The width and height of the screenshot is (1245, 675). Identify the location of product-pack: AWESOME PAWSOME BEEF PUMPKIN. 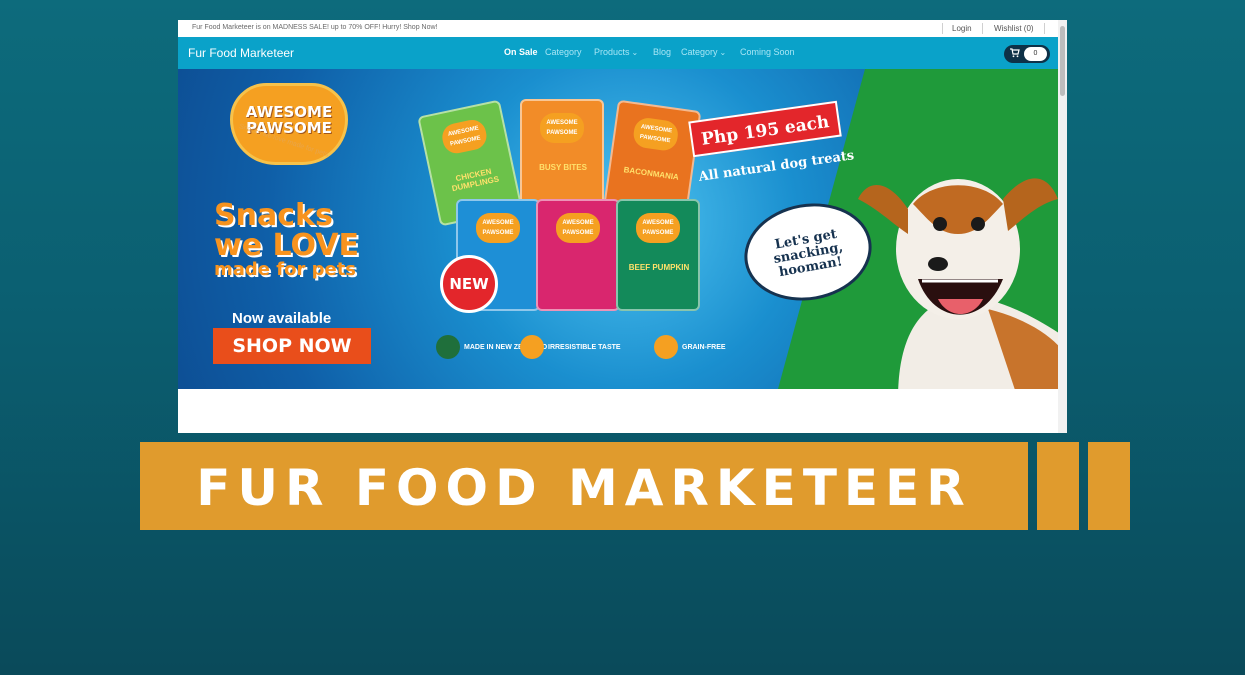
(658, 255).